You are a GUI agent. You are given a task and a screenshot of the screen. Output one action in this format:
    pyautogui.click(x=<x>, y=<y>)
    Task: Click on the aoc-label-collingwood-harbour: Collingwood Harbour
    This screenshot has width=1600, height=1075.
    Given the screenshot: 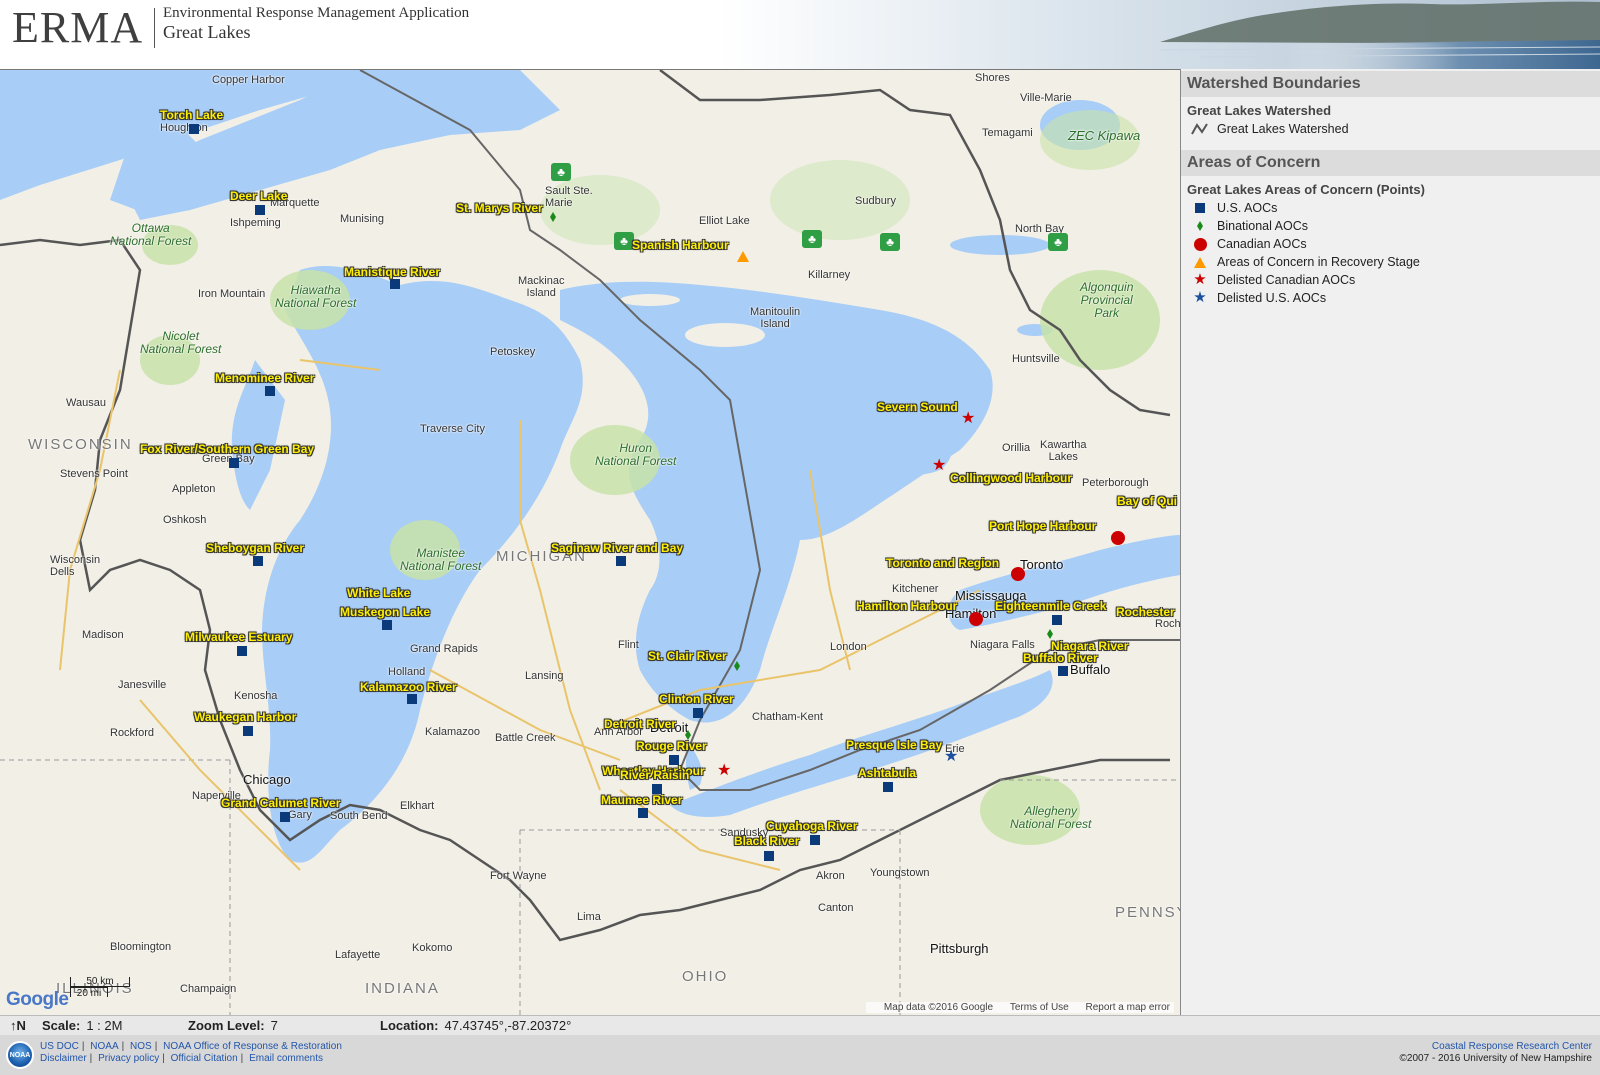 What is the action you would take?
    pyautogui.click(x=1011, y=478)
    